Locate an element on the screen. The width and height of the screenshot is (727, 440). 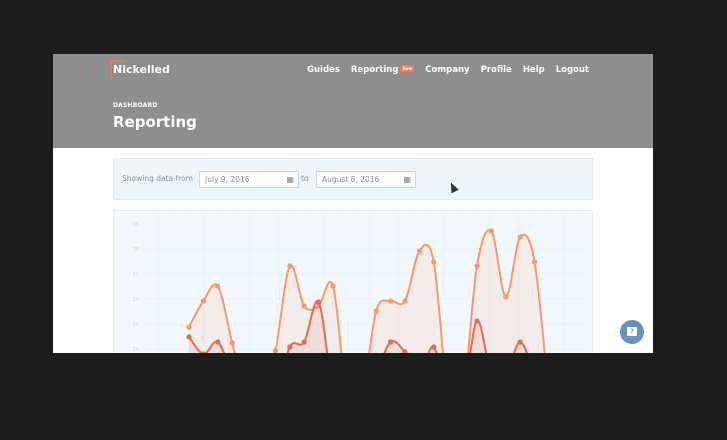
nav-reporting: Reporting New is located at coordinates (382, 70).